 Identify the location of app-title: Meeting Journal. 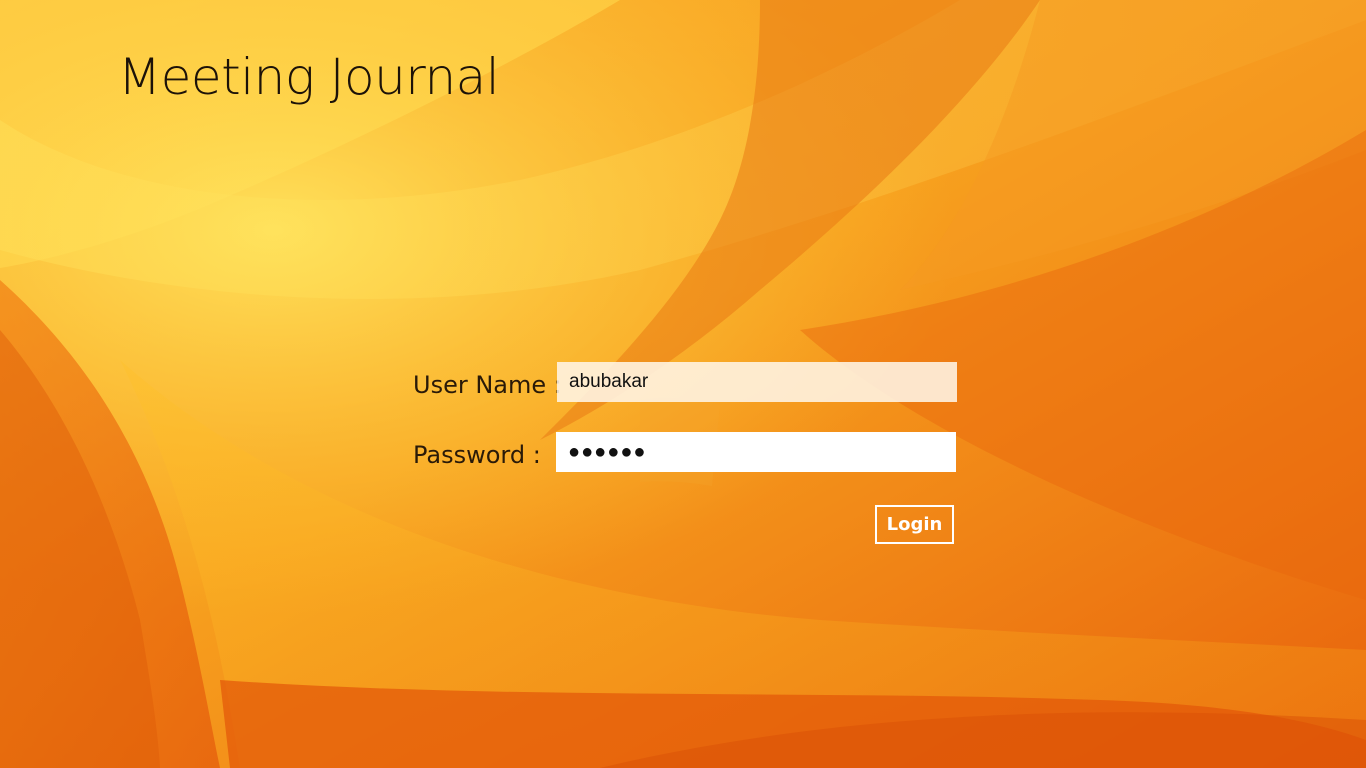
(309, 77).